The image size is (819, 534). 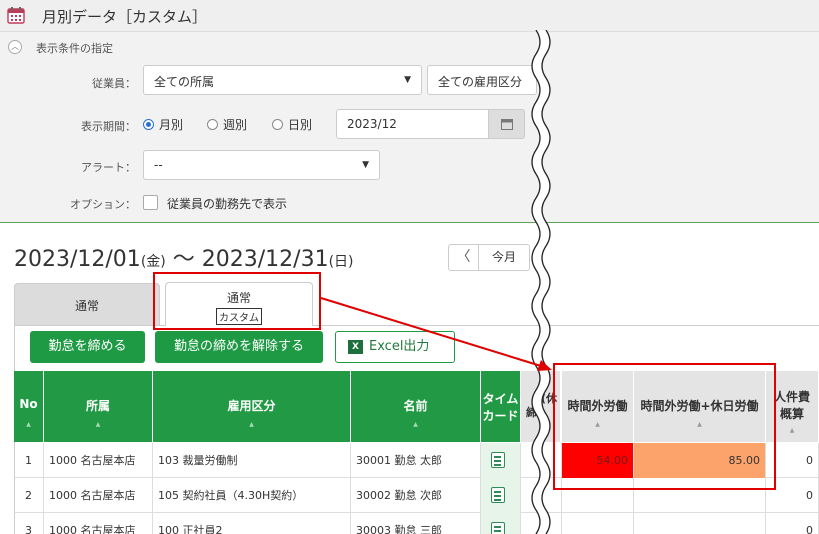 I want to click on month-input: 2023/12, so click(x=412, y=124).